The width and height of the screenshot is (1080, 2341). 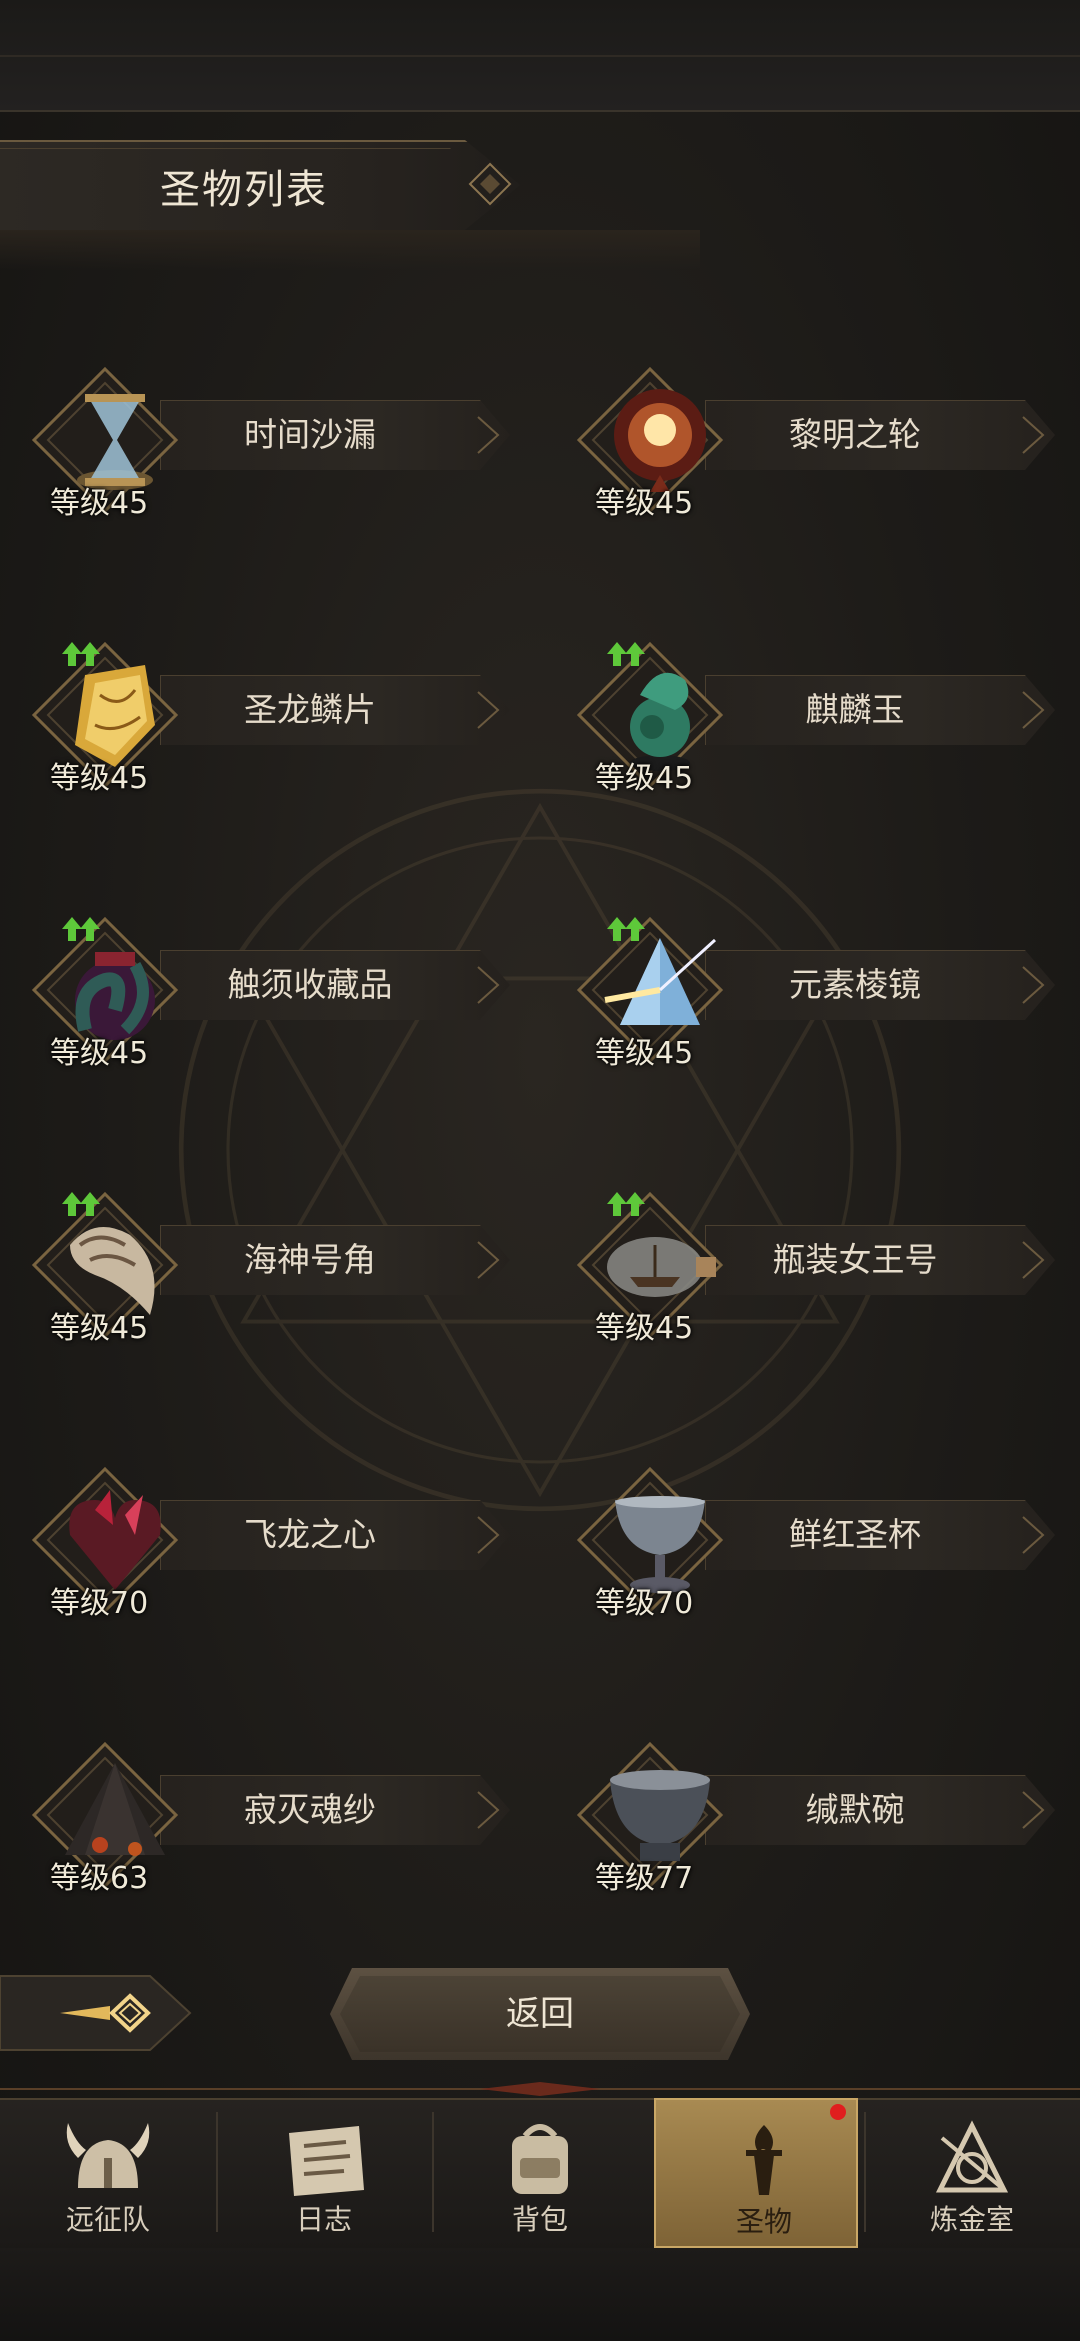 What do you see at coordinates (855, 1259) in the screenshot?
I see `relic-name: 瓶装女王号` at bounding box center [855, 1259].